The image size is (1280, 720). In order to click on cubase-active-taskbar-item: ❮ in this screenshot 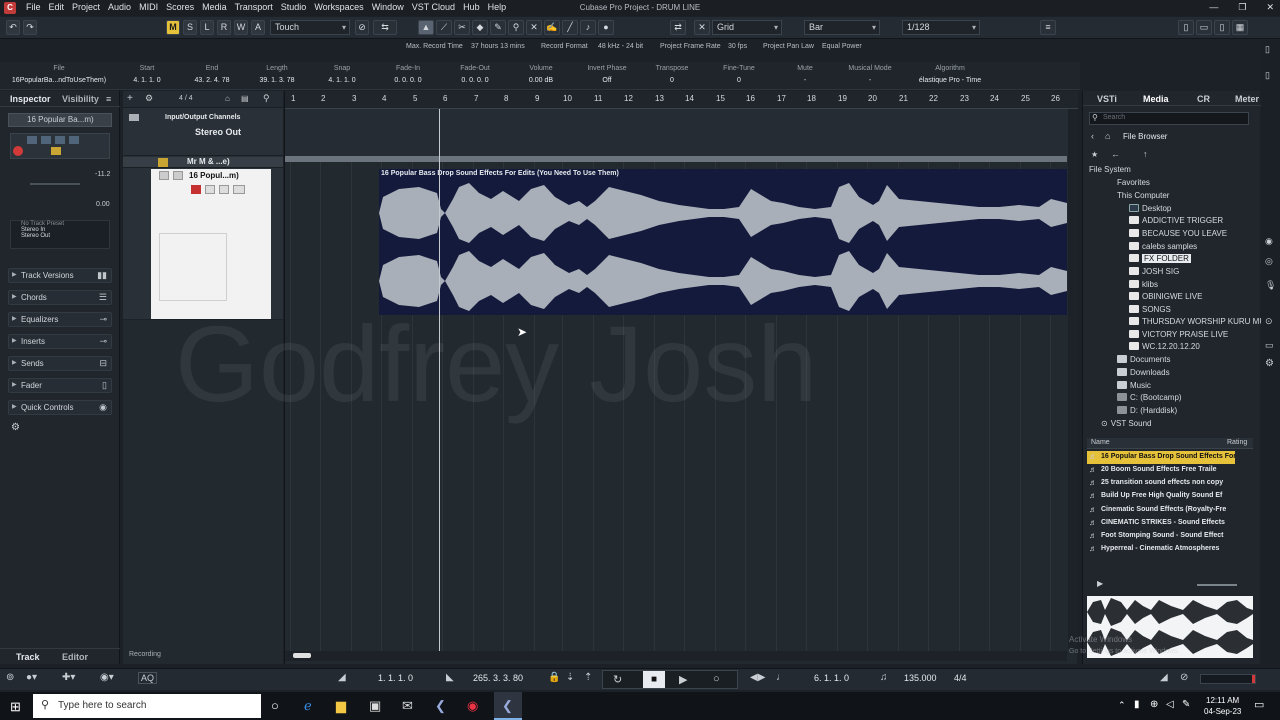, I will do `click(508, 706)`.